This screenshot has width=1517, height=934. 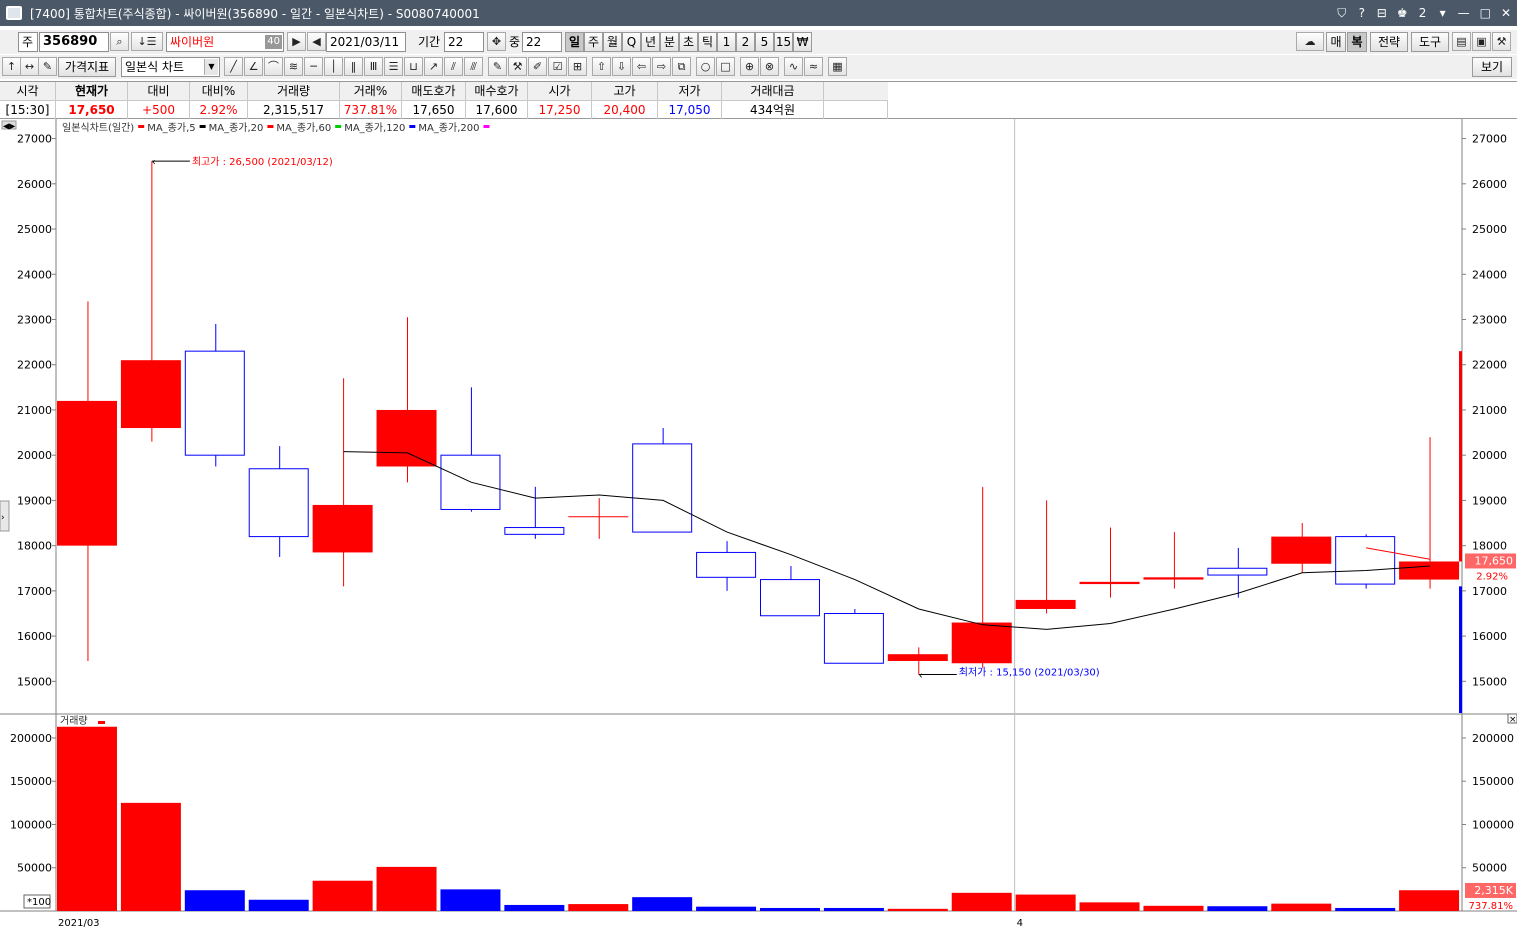 What do you see at coordinates (373, 66) in the screenshot?
I see `grid-icon: Ⅲ` at bounding box center [373, 66].